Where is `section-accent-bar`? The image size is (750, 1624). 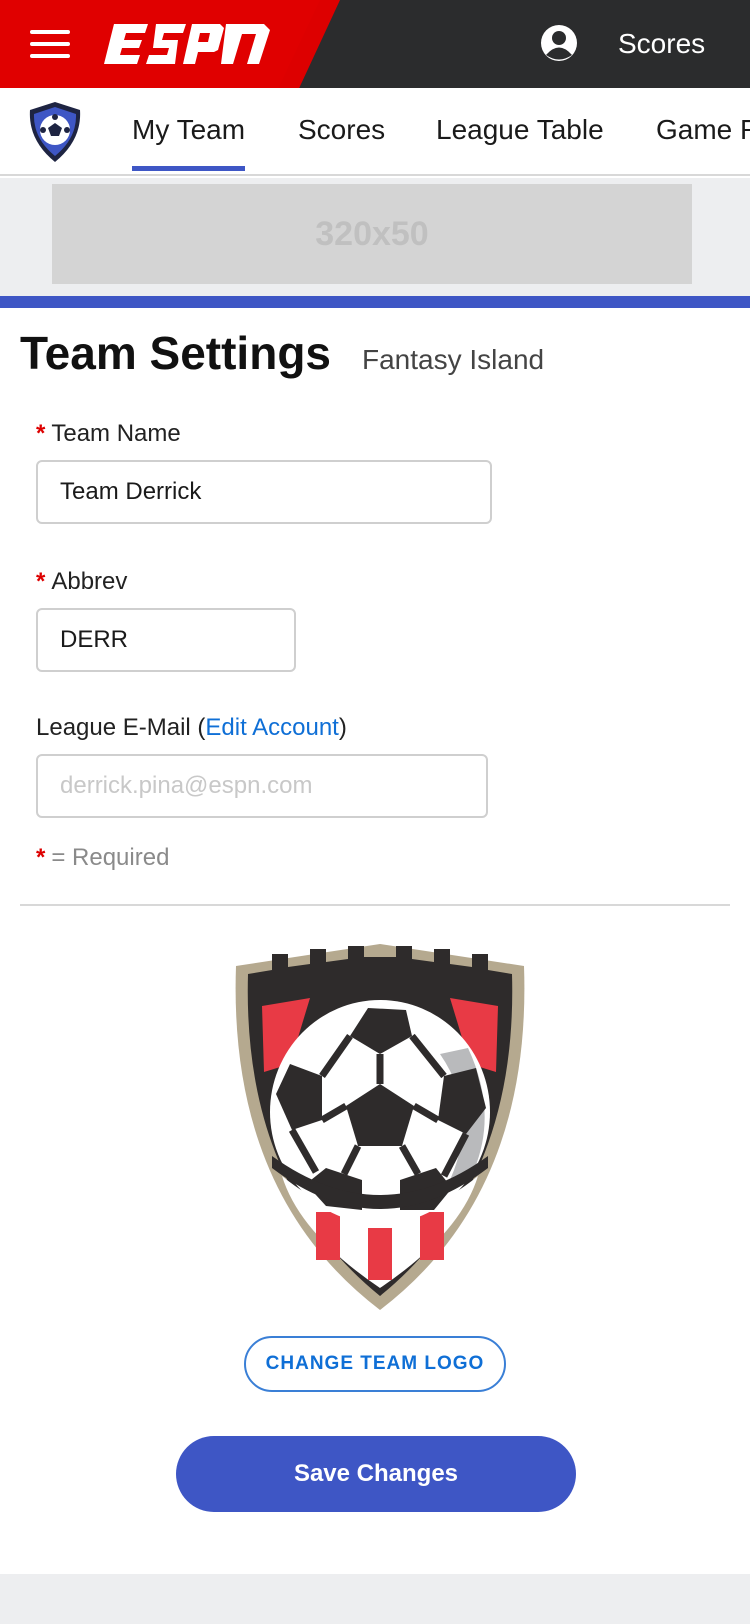 section-accent-bar is located at coordinates (375, 302).